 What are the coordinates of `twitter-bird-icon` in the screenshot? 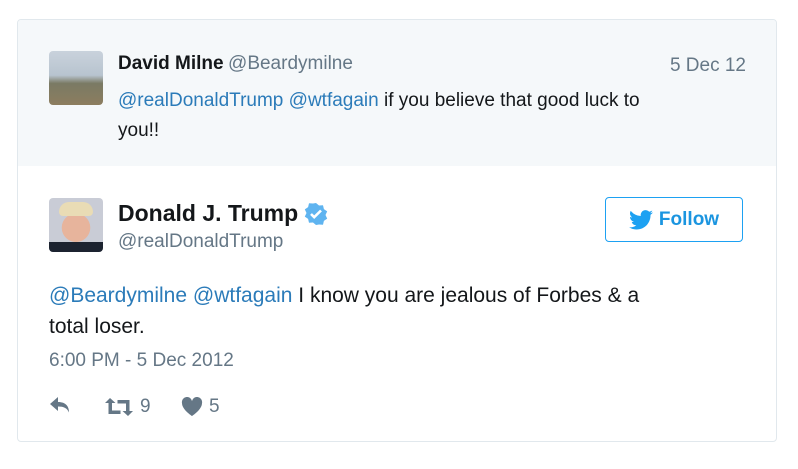 It's located at (640, 219).